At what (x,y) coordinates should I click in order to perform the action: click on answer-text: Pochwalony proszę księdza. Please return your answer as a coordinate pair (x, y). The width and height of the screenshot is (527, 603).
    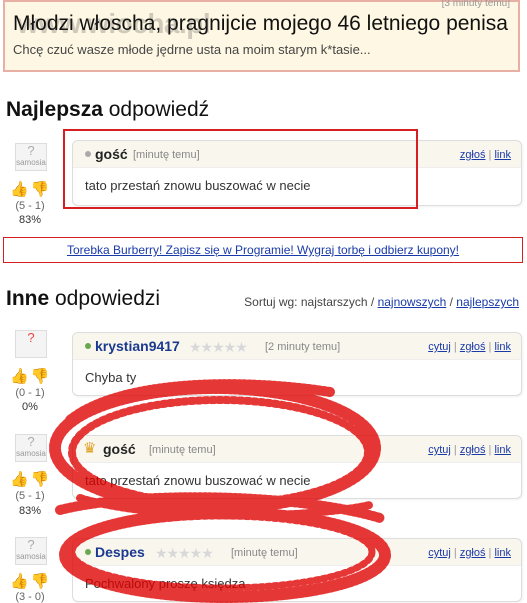
    Looking at the image, I should click on (165, 583).